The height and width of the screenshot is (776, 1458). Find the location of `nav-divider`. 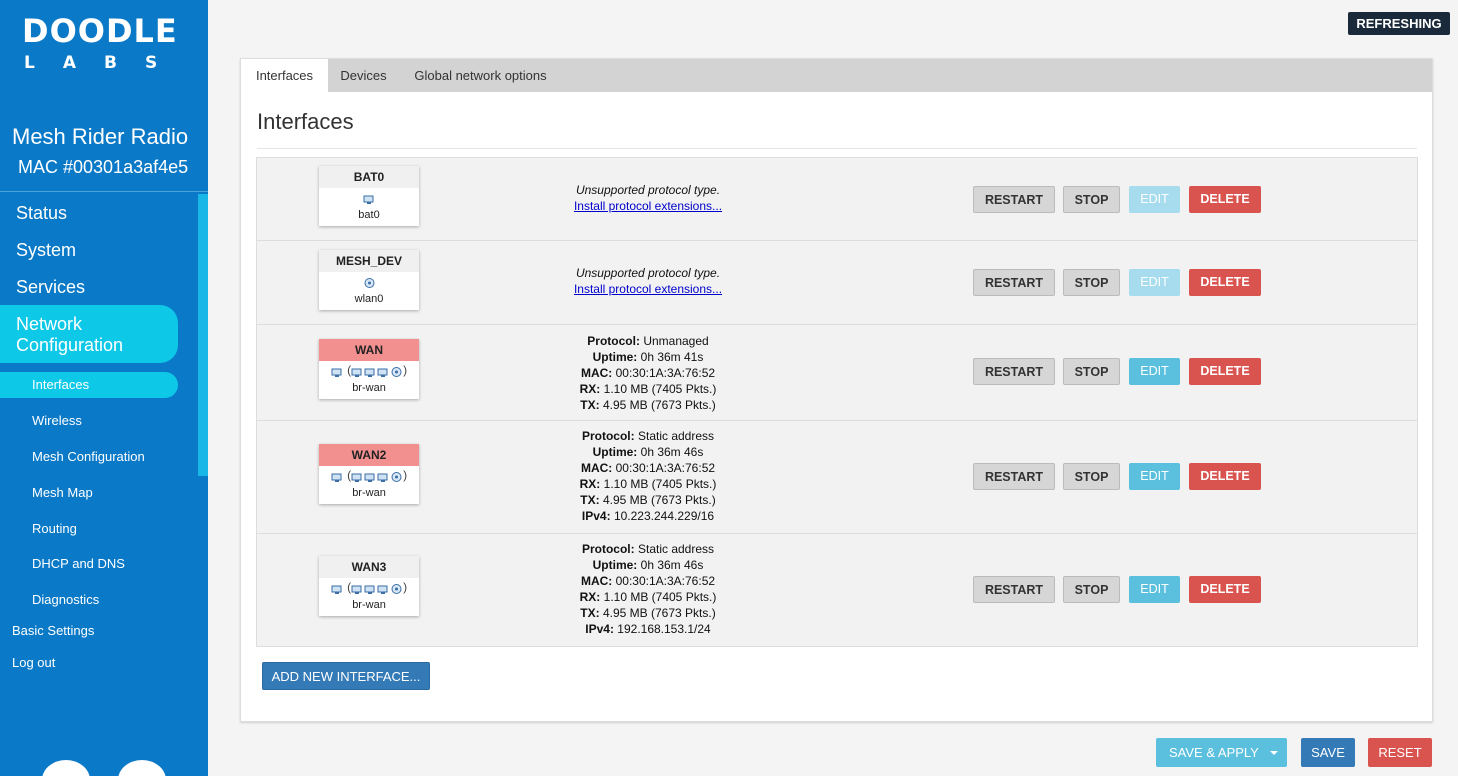

nav-divider is located at coordinates (104, 191).